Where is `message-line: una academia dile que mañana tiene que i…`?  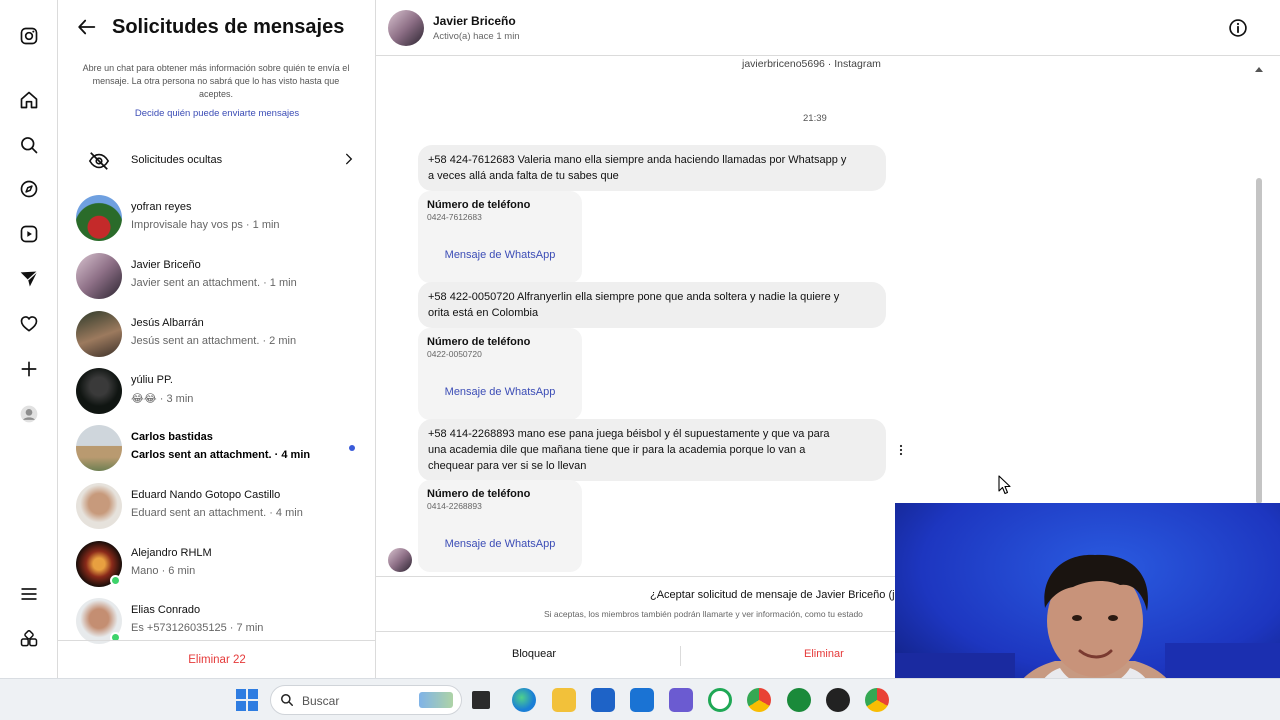 message-line: una academia dile que mañana tiene que i… is located at coordinates (617, 450).